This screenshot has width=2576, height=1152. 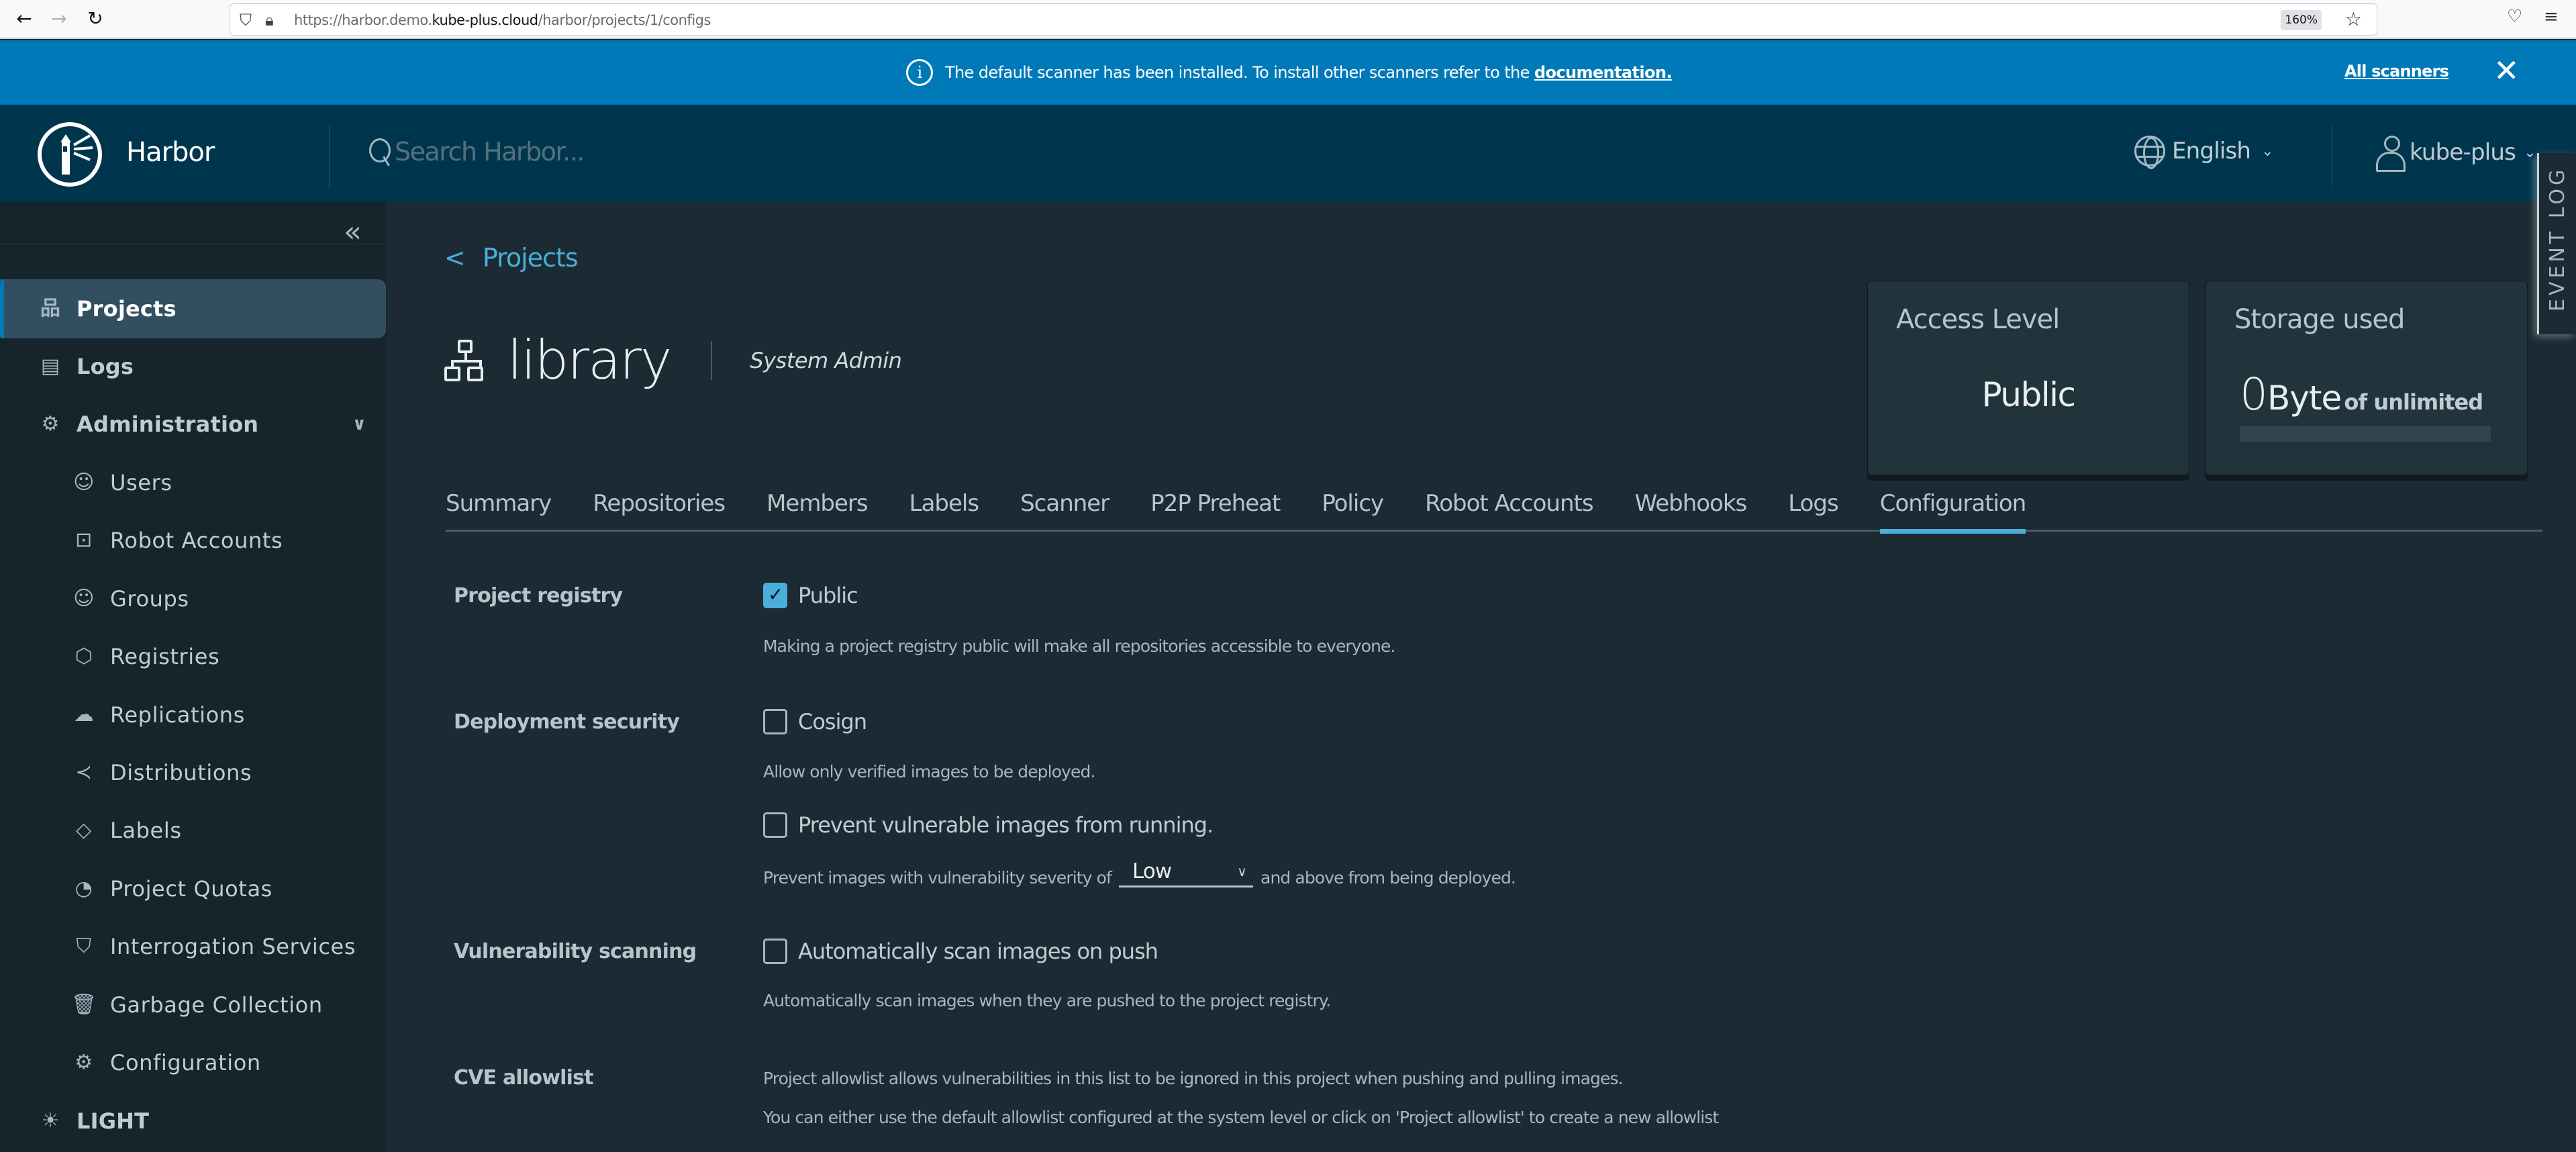 I want to click on prevent-vulnerable-option: Prevent vulnerable images from running., so click(x=988, y=825).